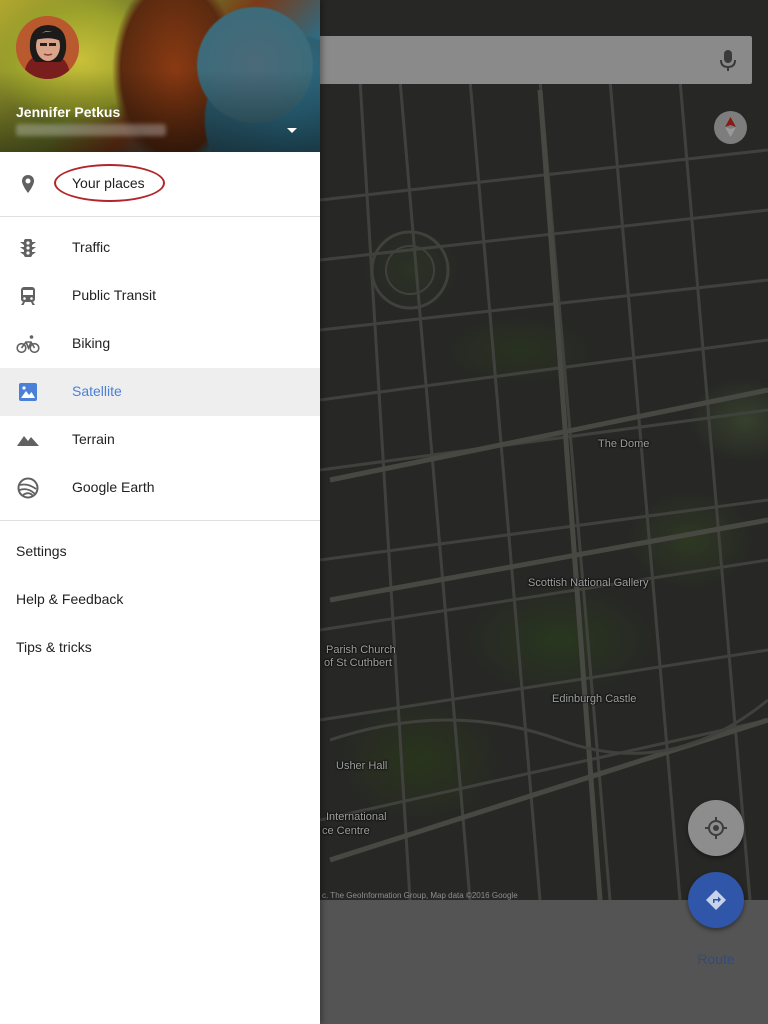 The height and width of the screenshot is (1024, 768). What do you see at coordinates (114, 295) in the screenshot?
I see `menu-item-label: Public Transit` at bounding box center [114, 295].